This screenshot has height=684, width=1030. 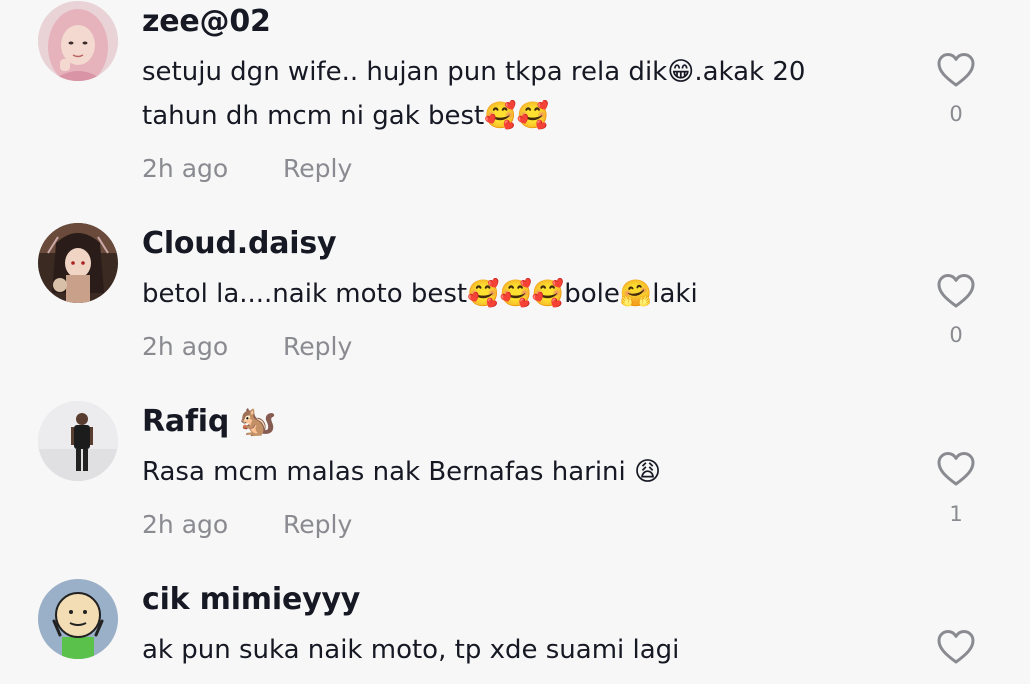 I want to click on comment-text: betol la....naik moto best🥰🥰🥰bole🤗laki, so click(x=512, y=294).